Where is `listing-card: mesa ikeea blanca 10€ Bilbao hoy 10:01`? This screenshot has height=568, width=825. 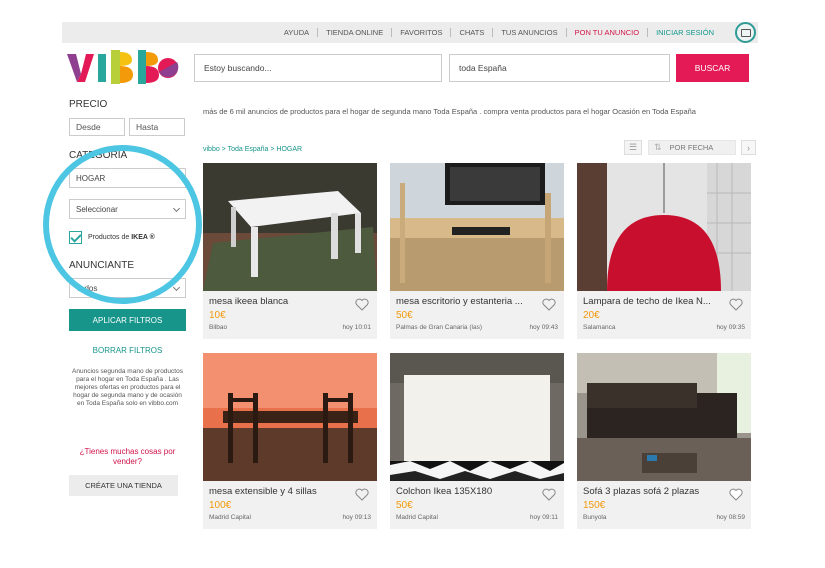
listing-card: mesa ikeea blanca 10€ Bilbao hoy 10:01 is located at coordinates (290, 251).